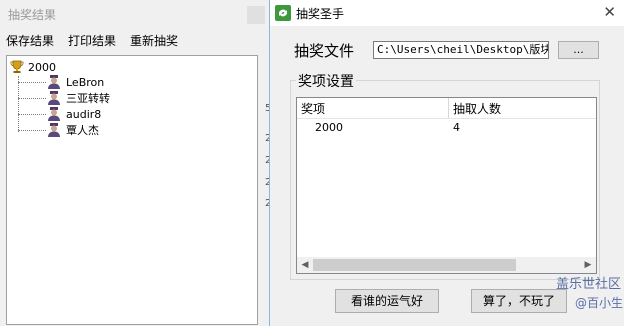 This screenshot has height=326, width=624. What do you see at coordinates (519, 301) in the screenshot?
I see `quit-button: 算了，不玩了` at bounding box center [519, 301].